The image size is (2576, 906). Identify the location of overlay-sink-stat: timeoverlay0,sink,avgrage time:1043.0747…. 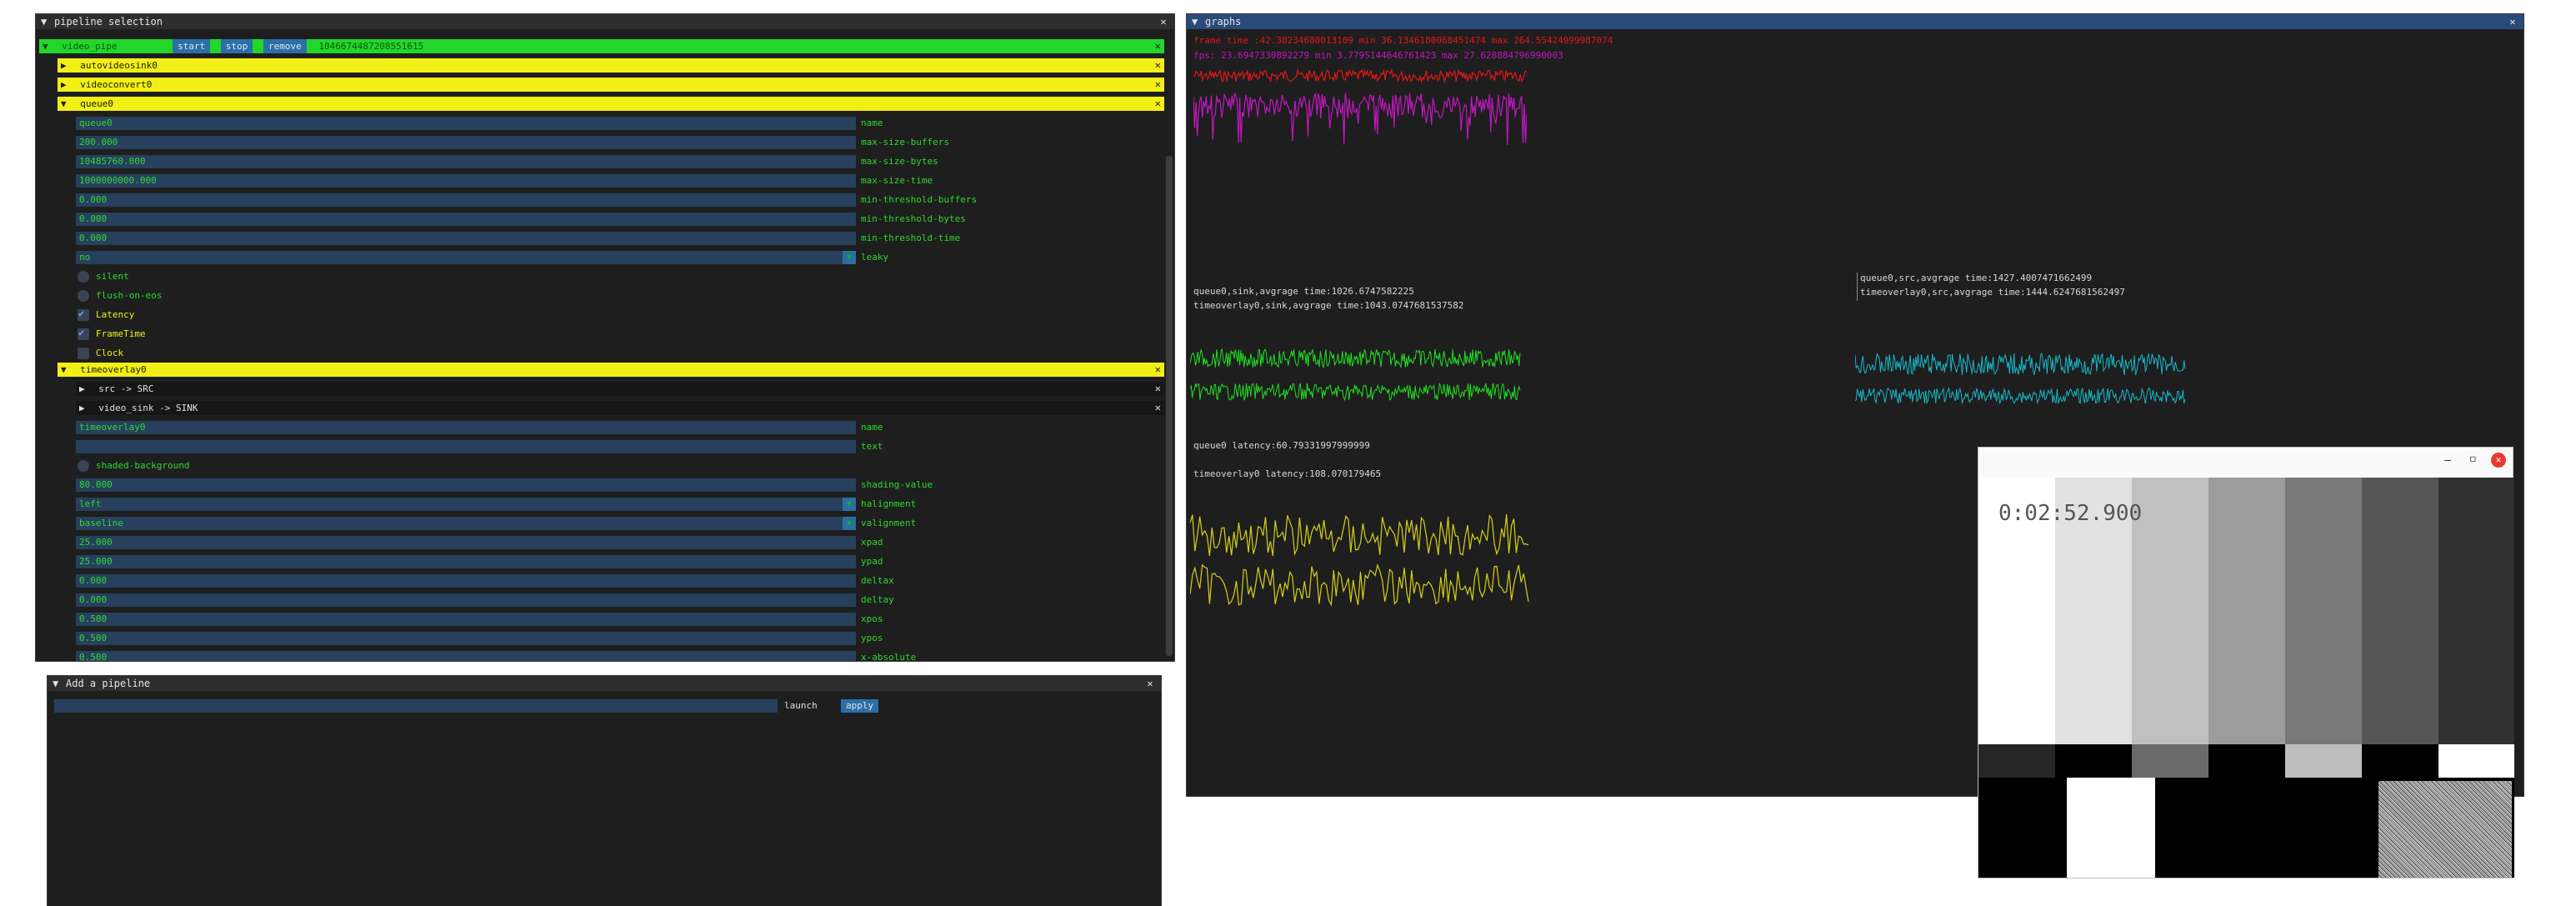
(1329, 306).